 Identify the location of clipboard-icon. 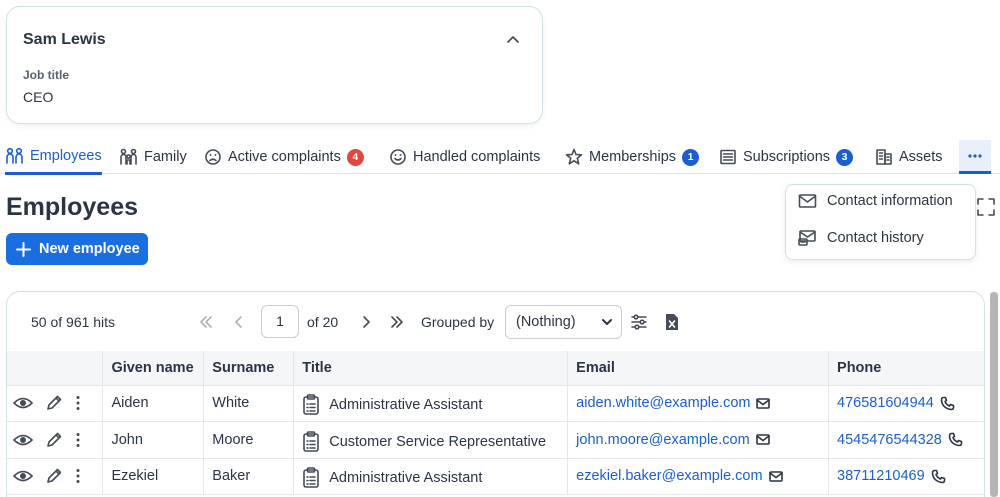
(311, 405).